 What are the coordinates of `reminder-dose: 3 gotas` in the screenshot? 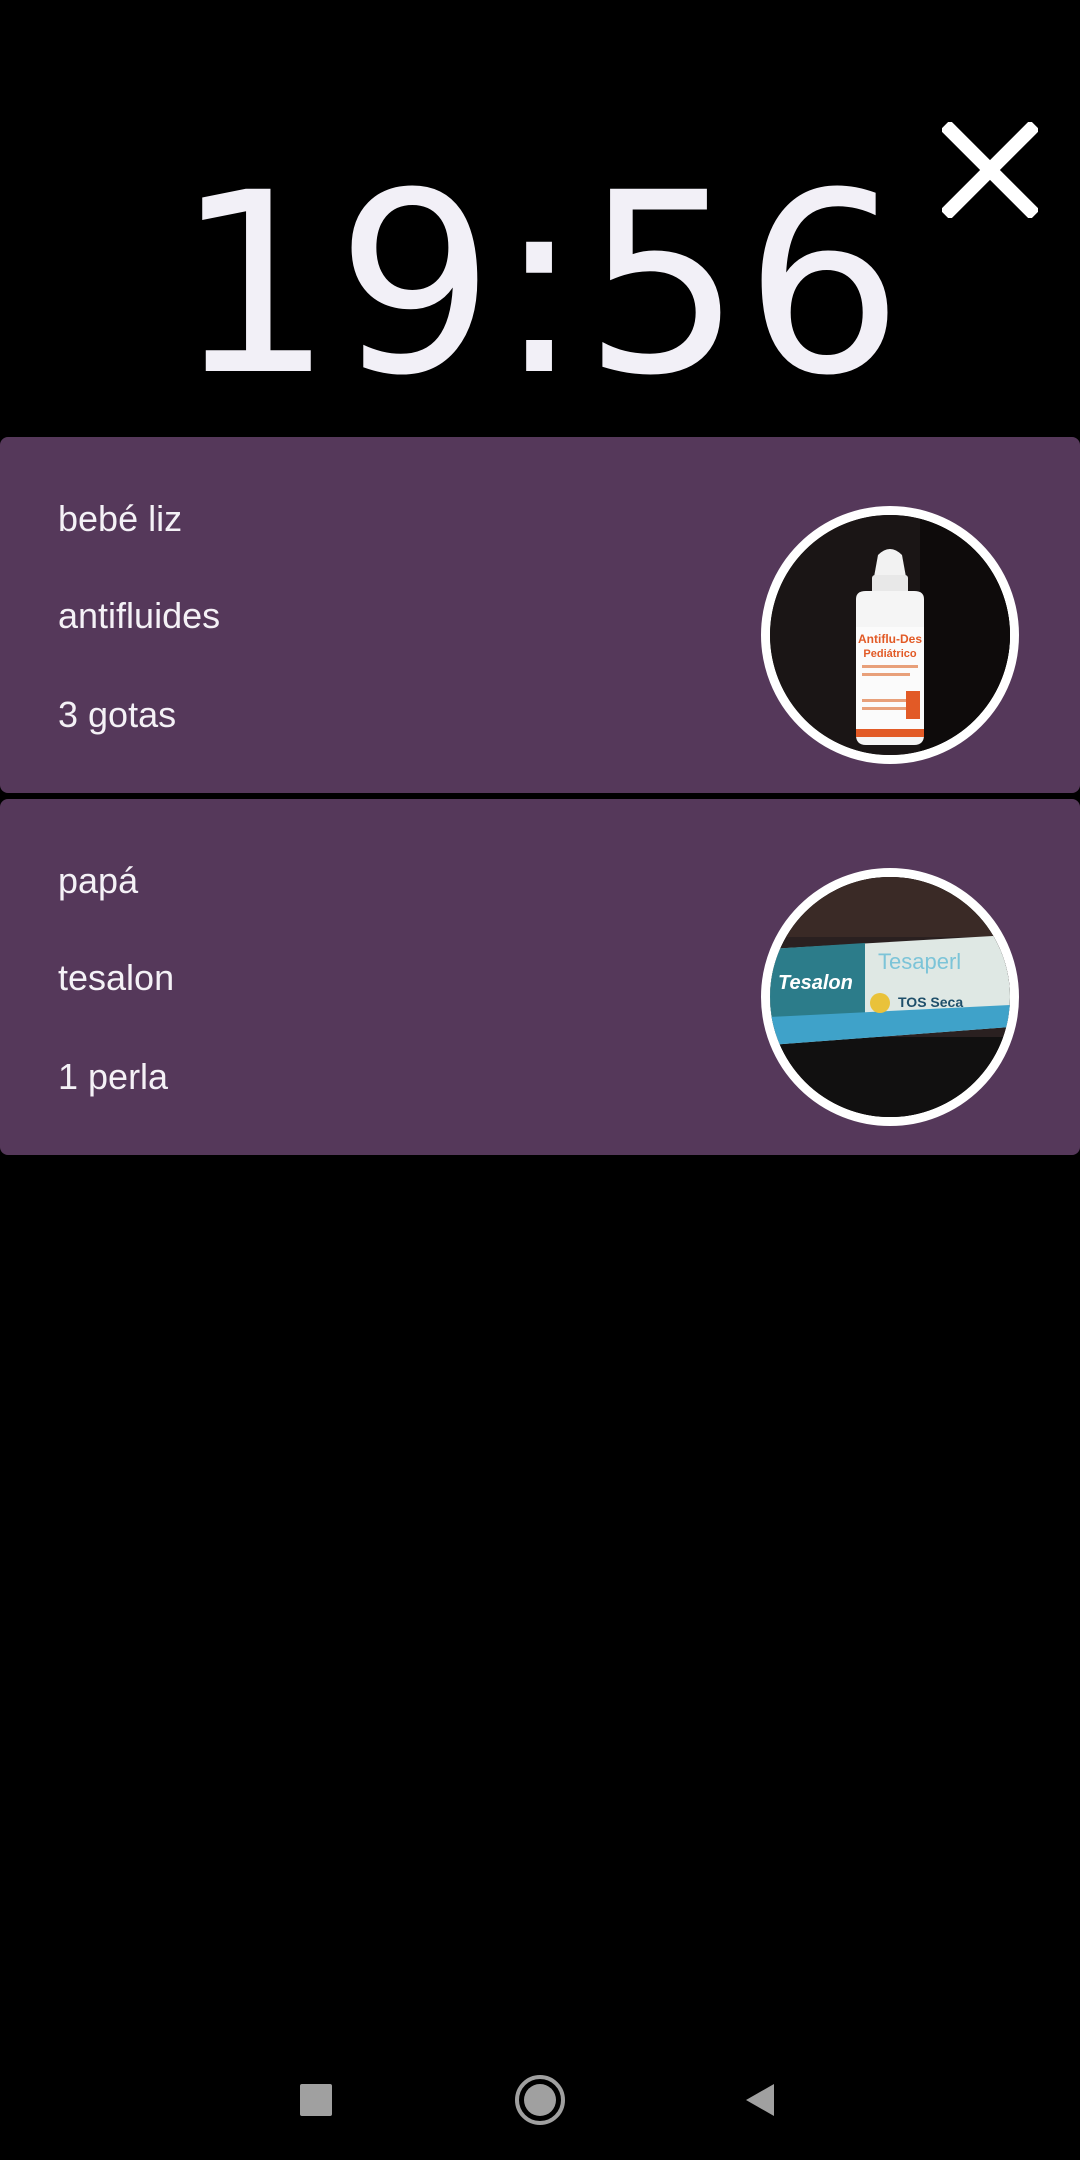 It's located at (117, 714).